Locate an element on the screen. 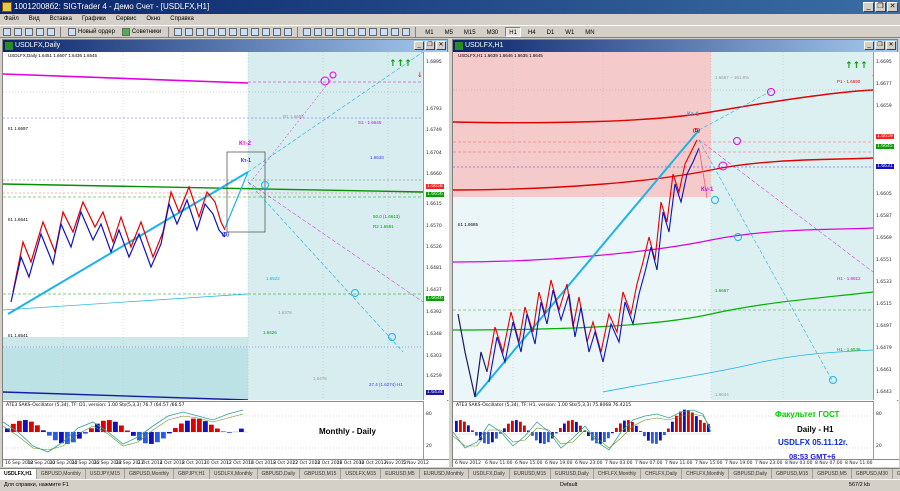 The height and width of the screenshot is (491, 900). timeframe-m5: M5 is located at coordinates (449, 32).